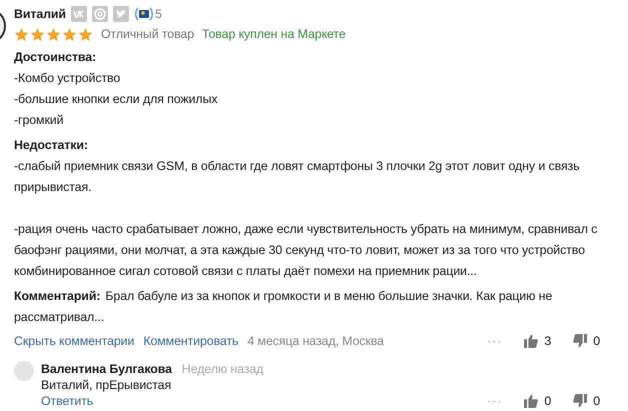 This screenshot has height=411, width=628. Describe the element at coordinates (315, 341) in the screenshot. I see `review-meta: 4 месяца назад, Москва` at that location.